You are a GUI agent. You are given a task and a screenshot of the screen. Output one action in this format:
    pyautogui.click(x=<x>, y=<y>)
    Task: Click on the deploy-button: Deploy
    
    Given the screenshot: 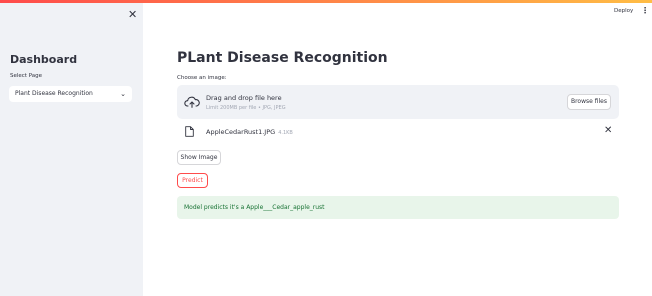 What is the action you would take?
    pyautogui.click(x=623, y=11)
    